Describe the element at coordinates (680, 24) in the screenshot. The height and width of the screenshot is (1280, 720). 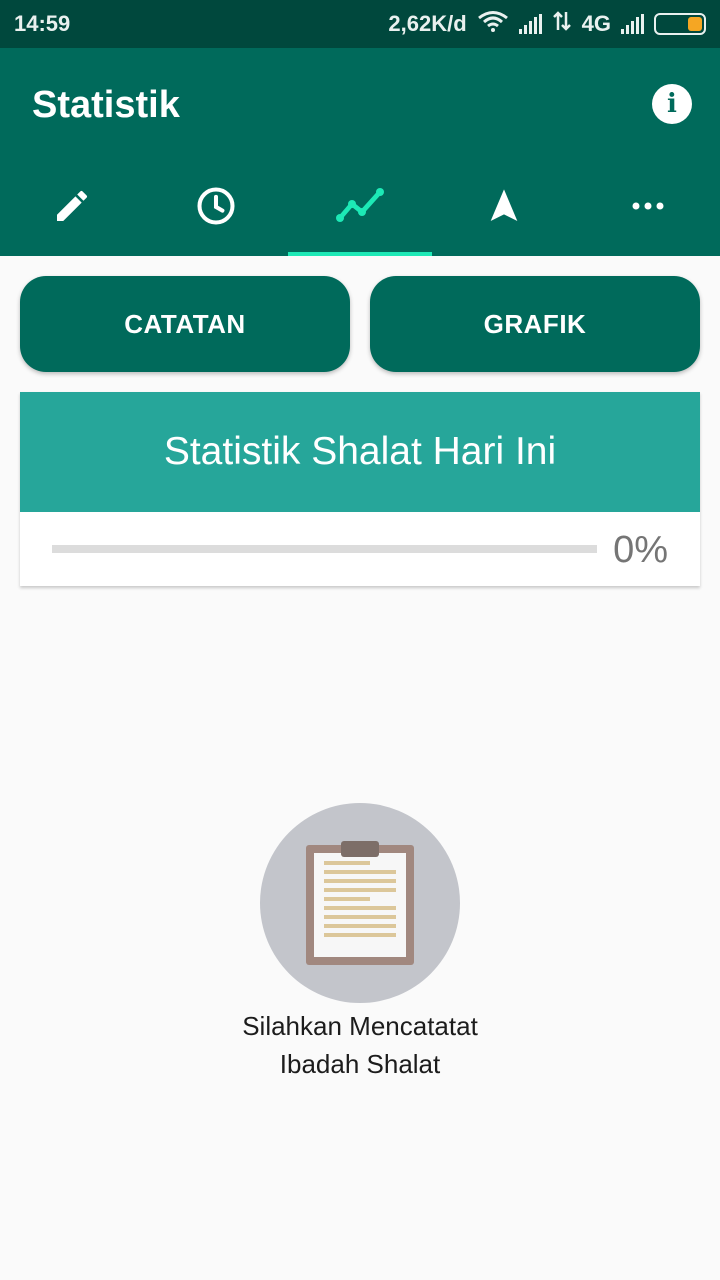
I see `battery-icon` at that location.